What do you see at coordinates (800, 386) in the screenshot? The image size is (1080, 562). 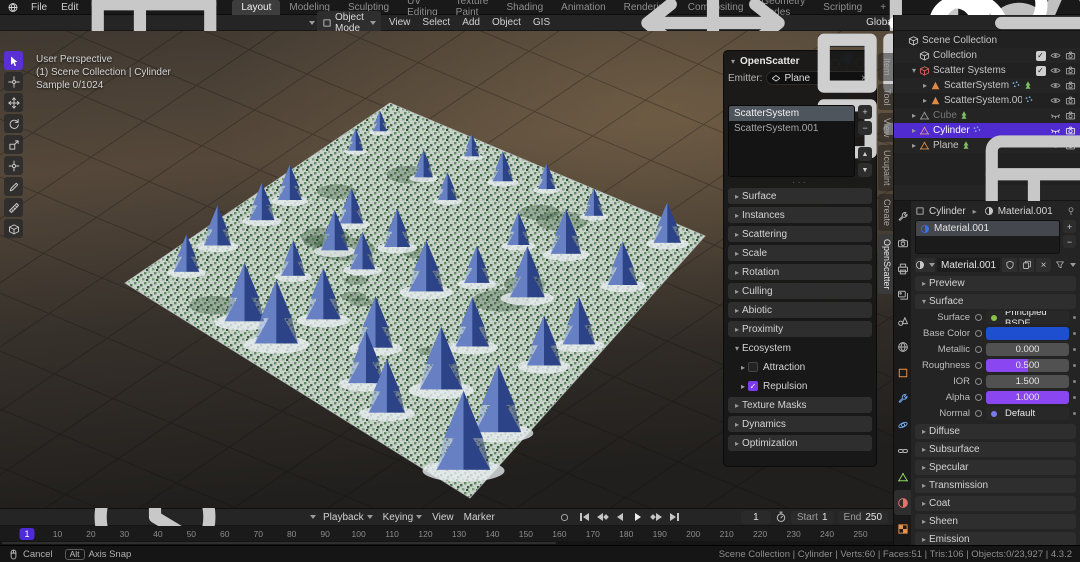 I see `openscatter-section-repulsion: ▸ ✓ Repulsion` at bounding box center [800, 386].